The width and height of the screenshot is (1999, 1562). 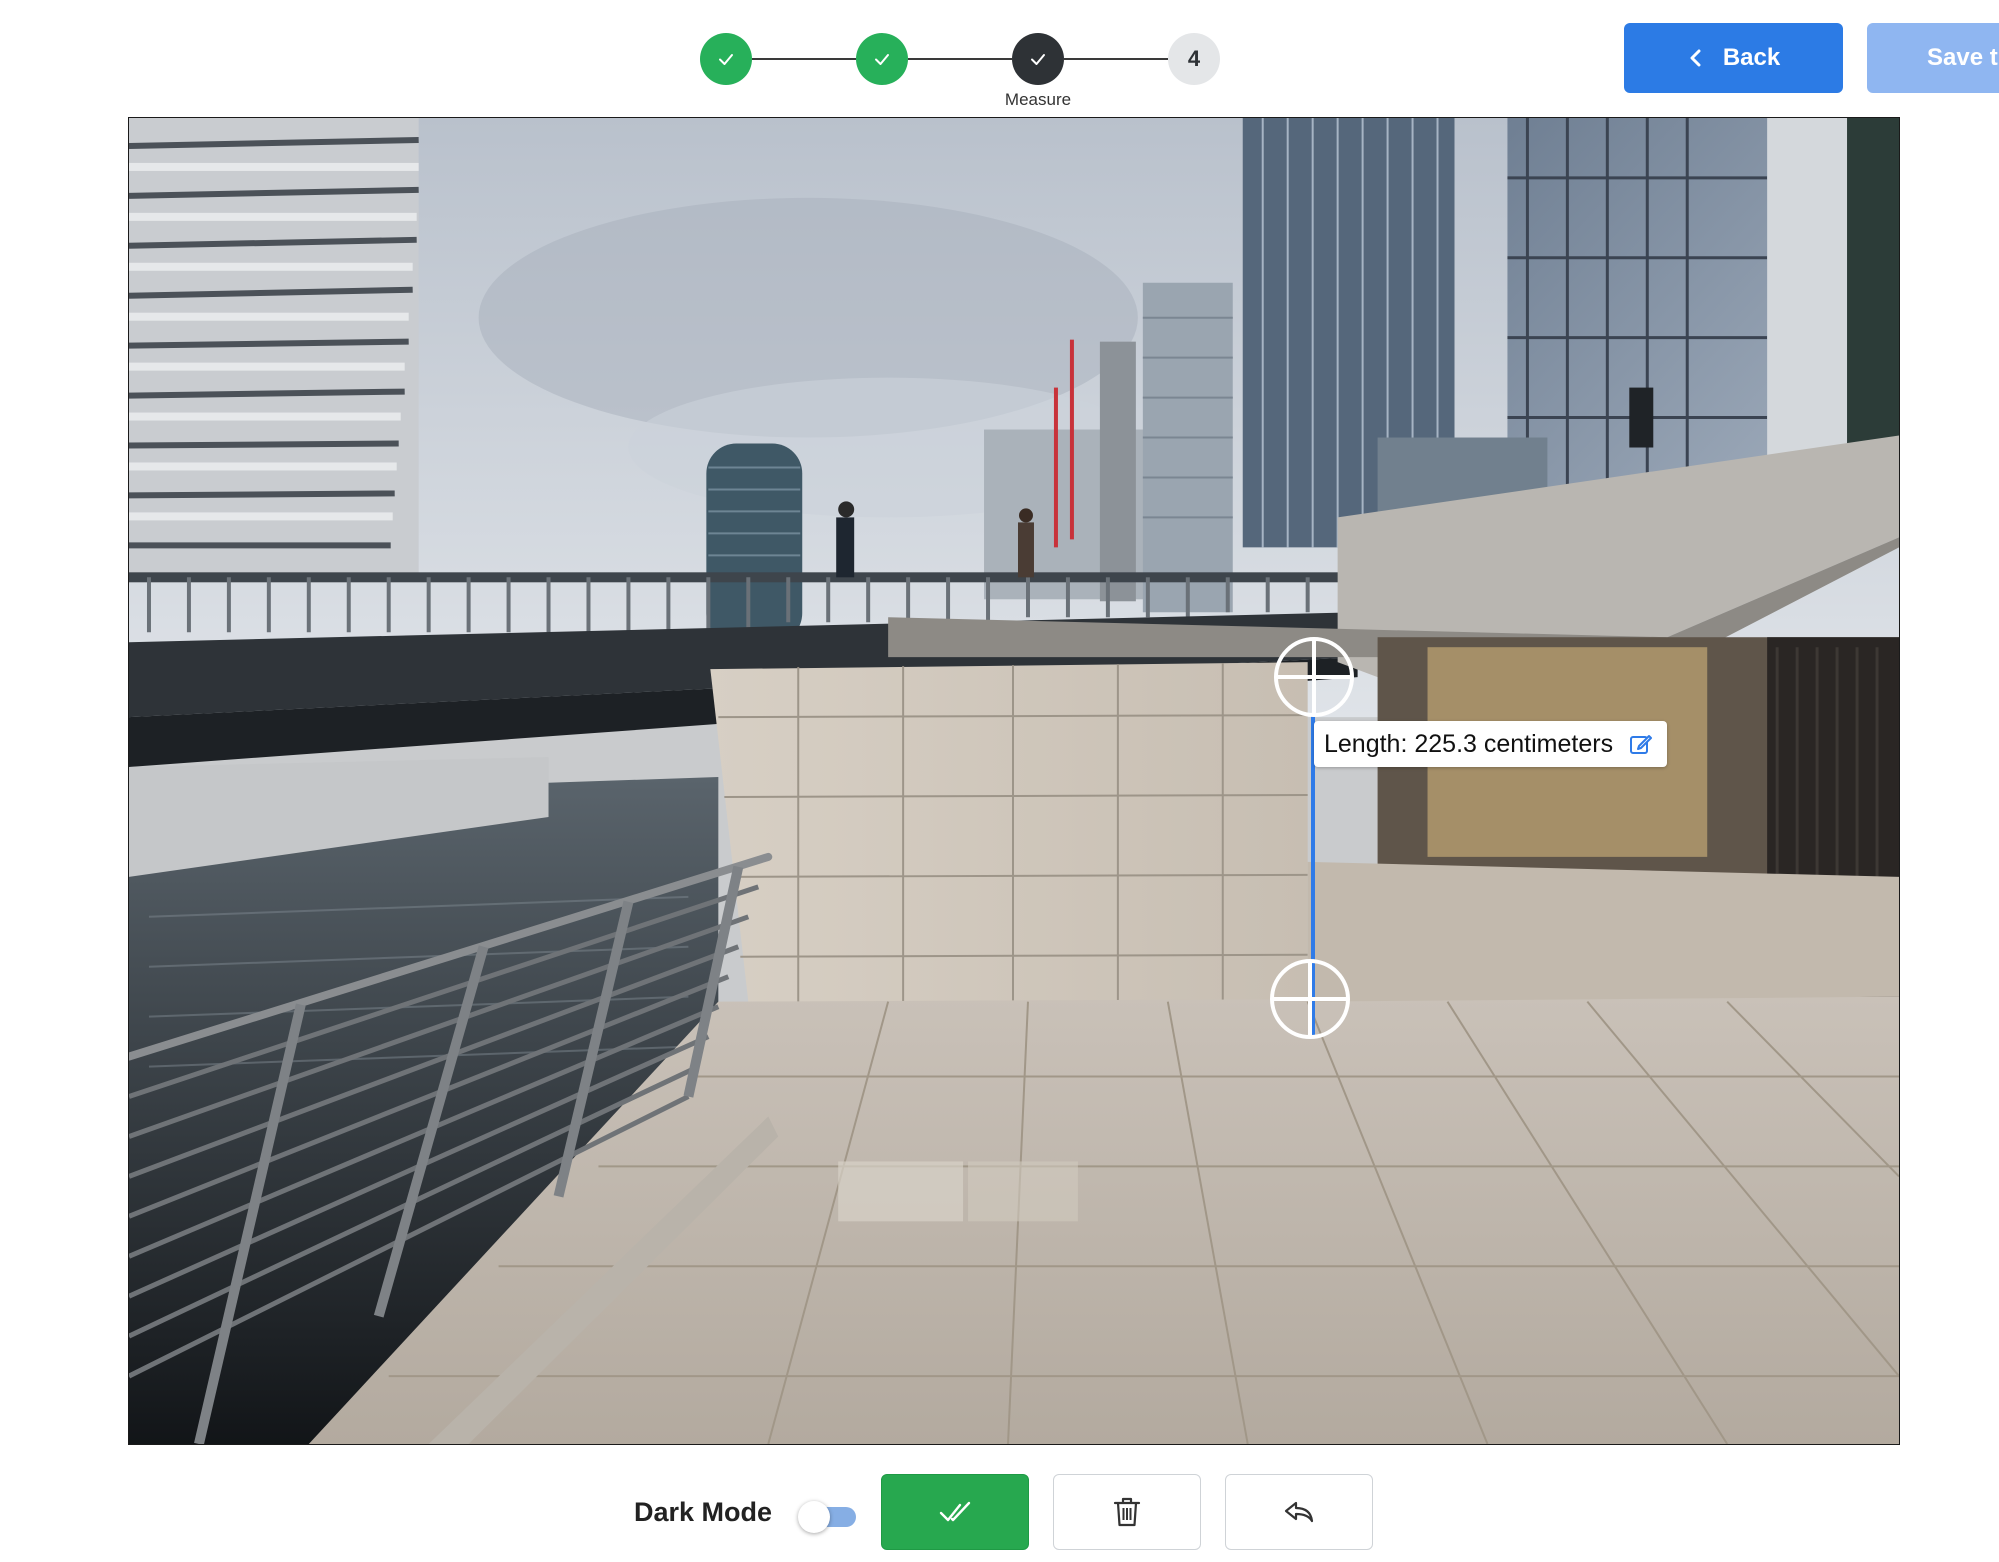 I want to click on measurement-label: Length: 225.3 centimeters, so click(x=1491, y=744).